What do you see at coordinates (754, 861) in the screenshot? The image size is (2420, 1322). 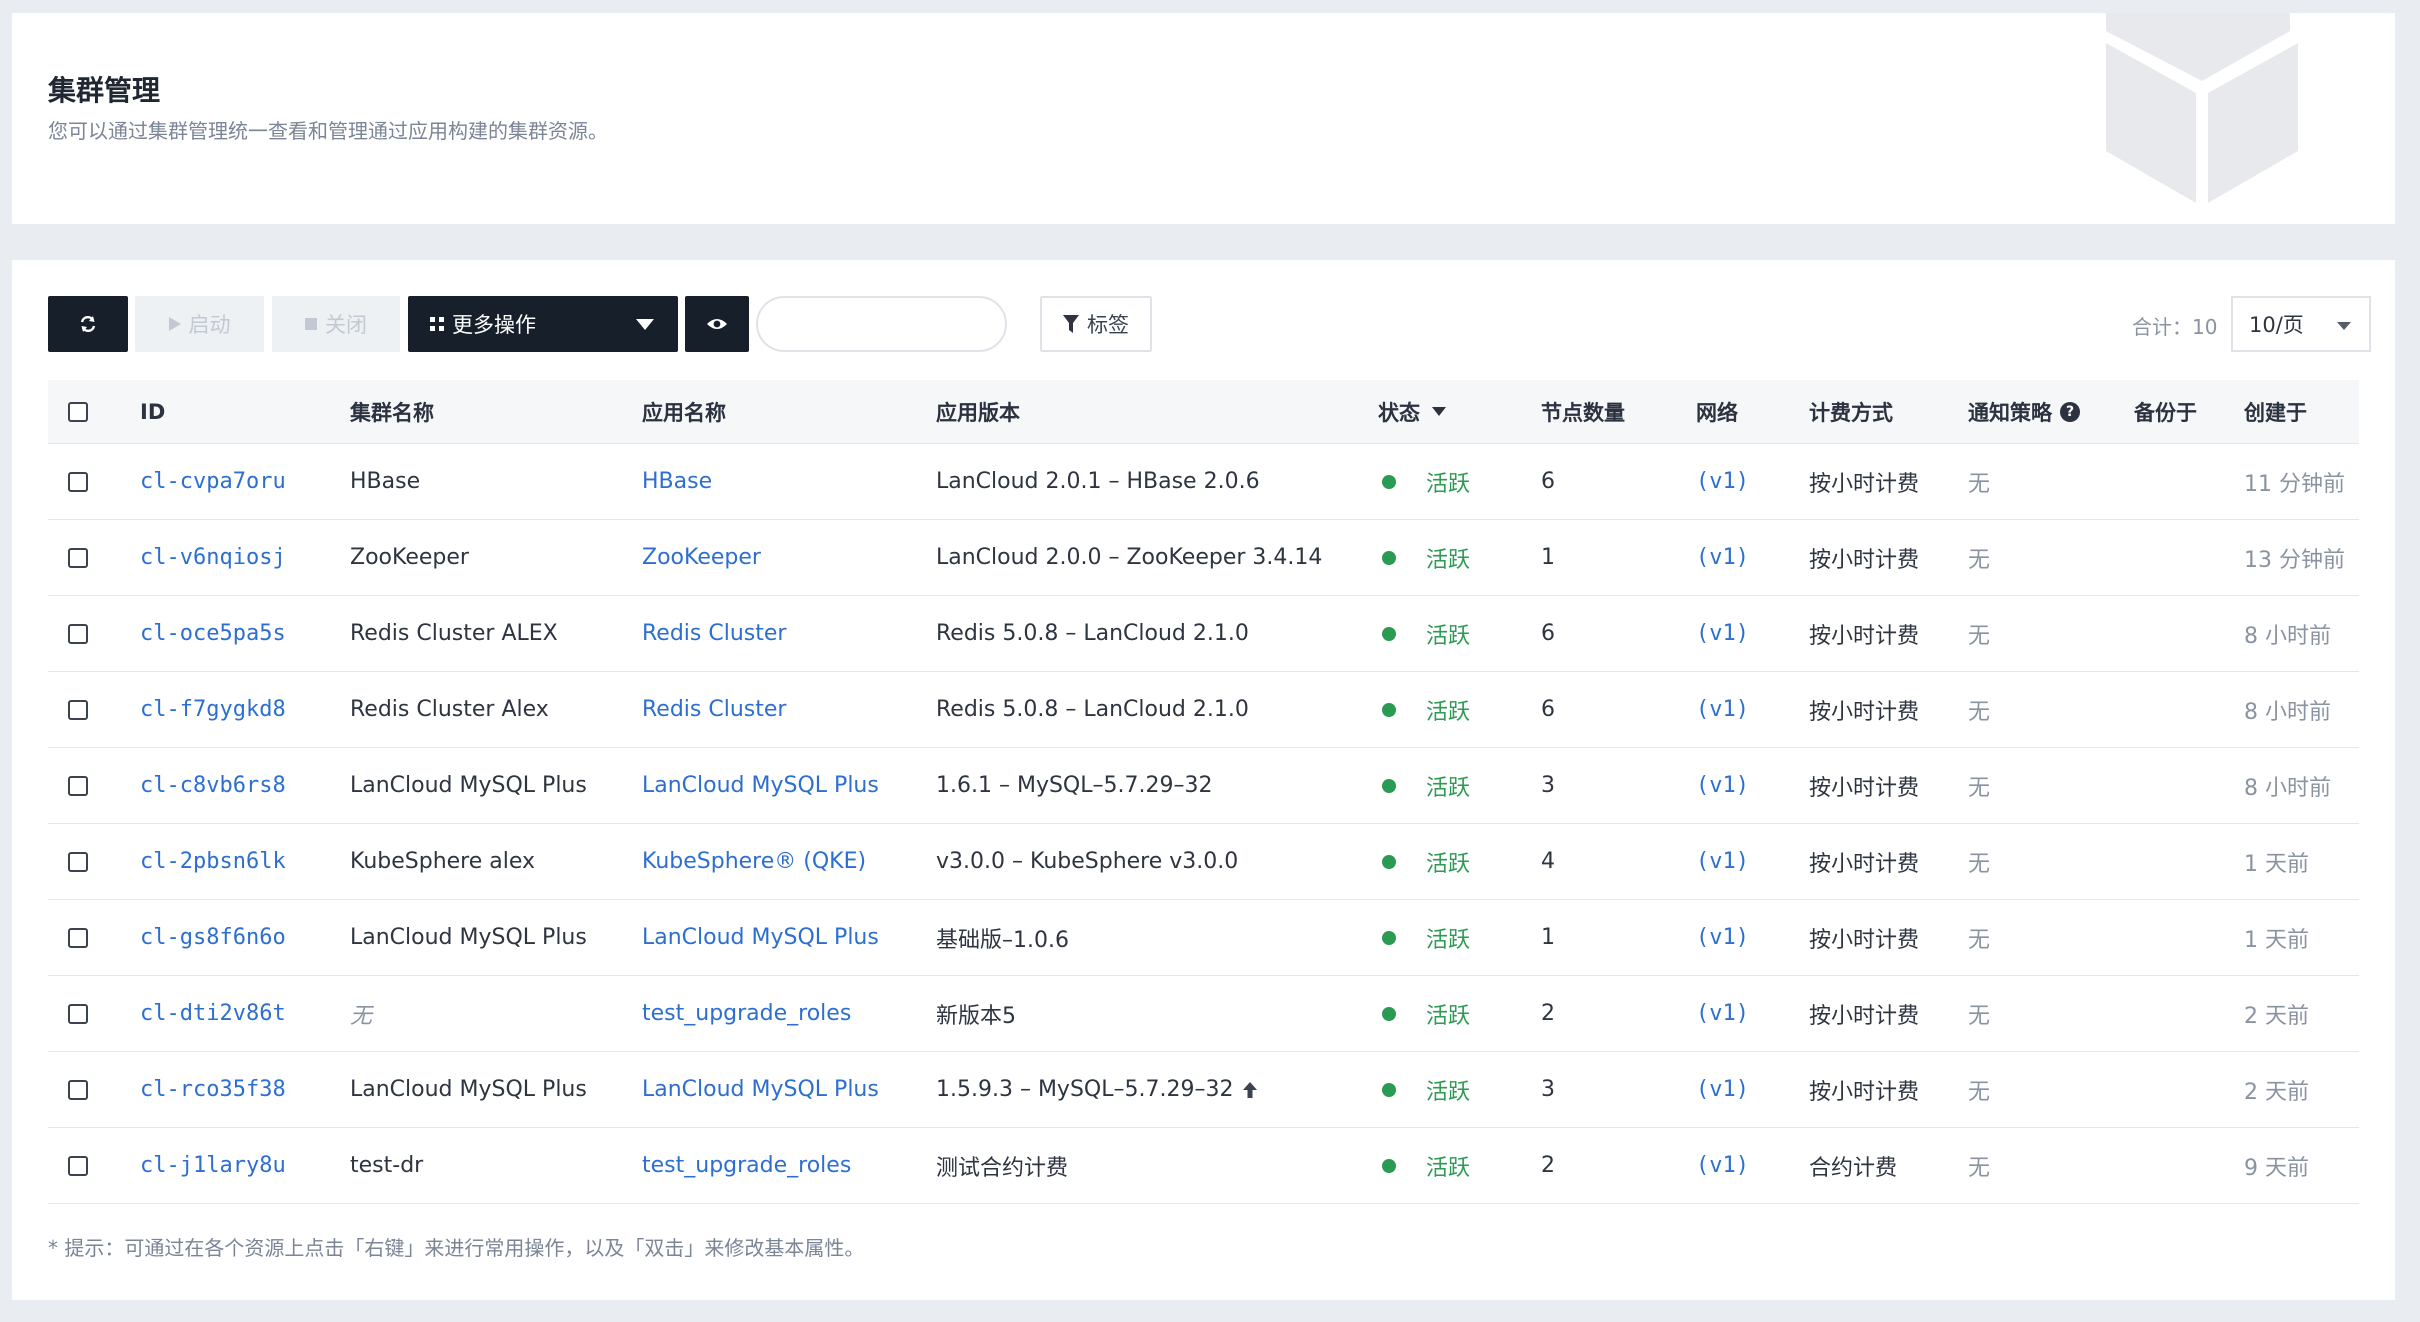 I see `app-name-link: KubeSphere® (QKE)` at bounding box center [754, 861].